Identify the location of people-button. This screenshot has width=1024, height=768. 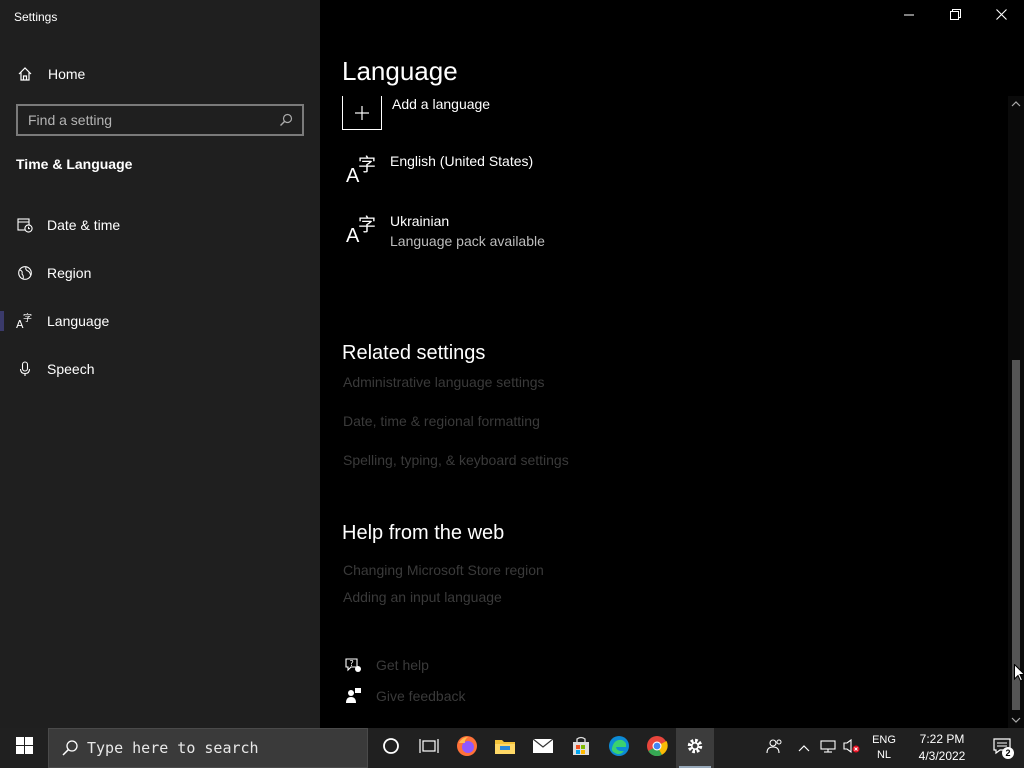
(775, 748).